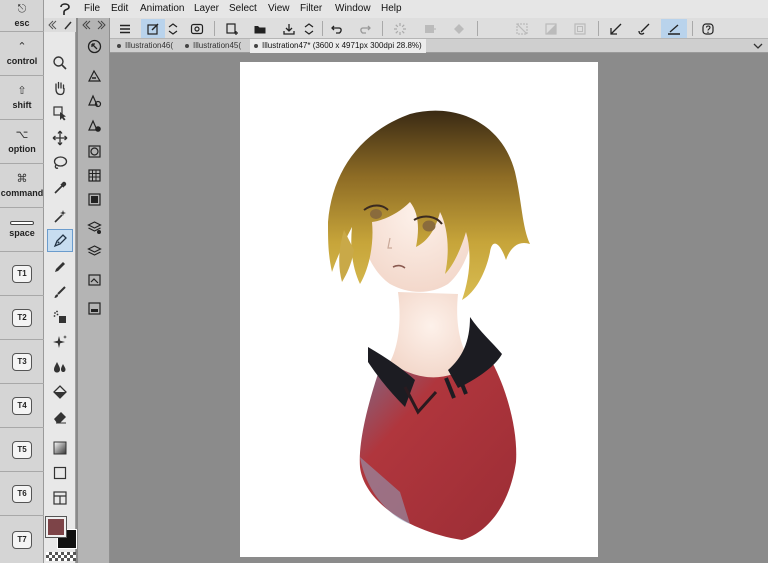  Describe the element at coordinates (60, 341) in the screenshot. I see `decoration-tool` at that location.